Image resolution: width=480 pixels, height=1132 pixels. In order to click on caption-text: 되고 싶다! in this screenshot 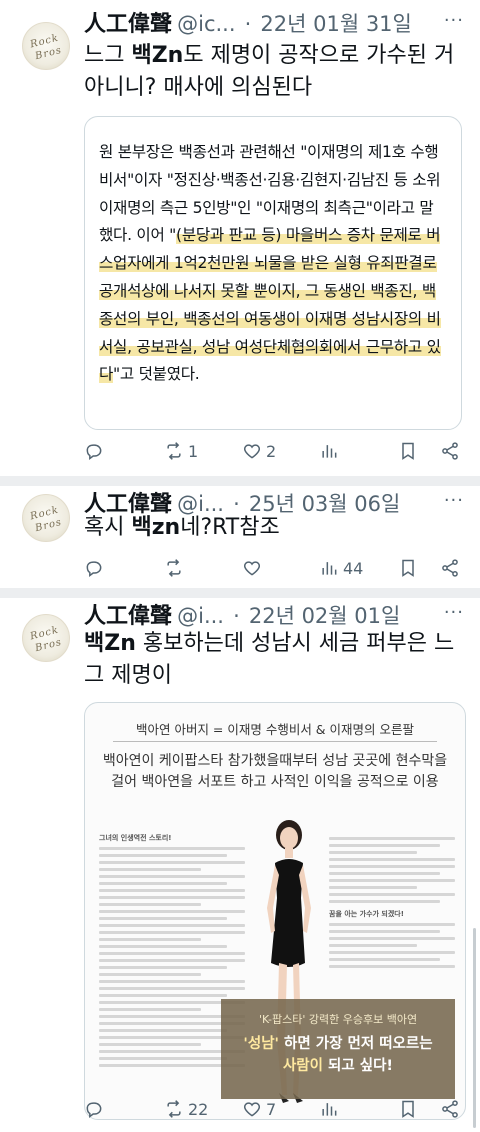, I will do `click(358, 1066)`.